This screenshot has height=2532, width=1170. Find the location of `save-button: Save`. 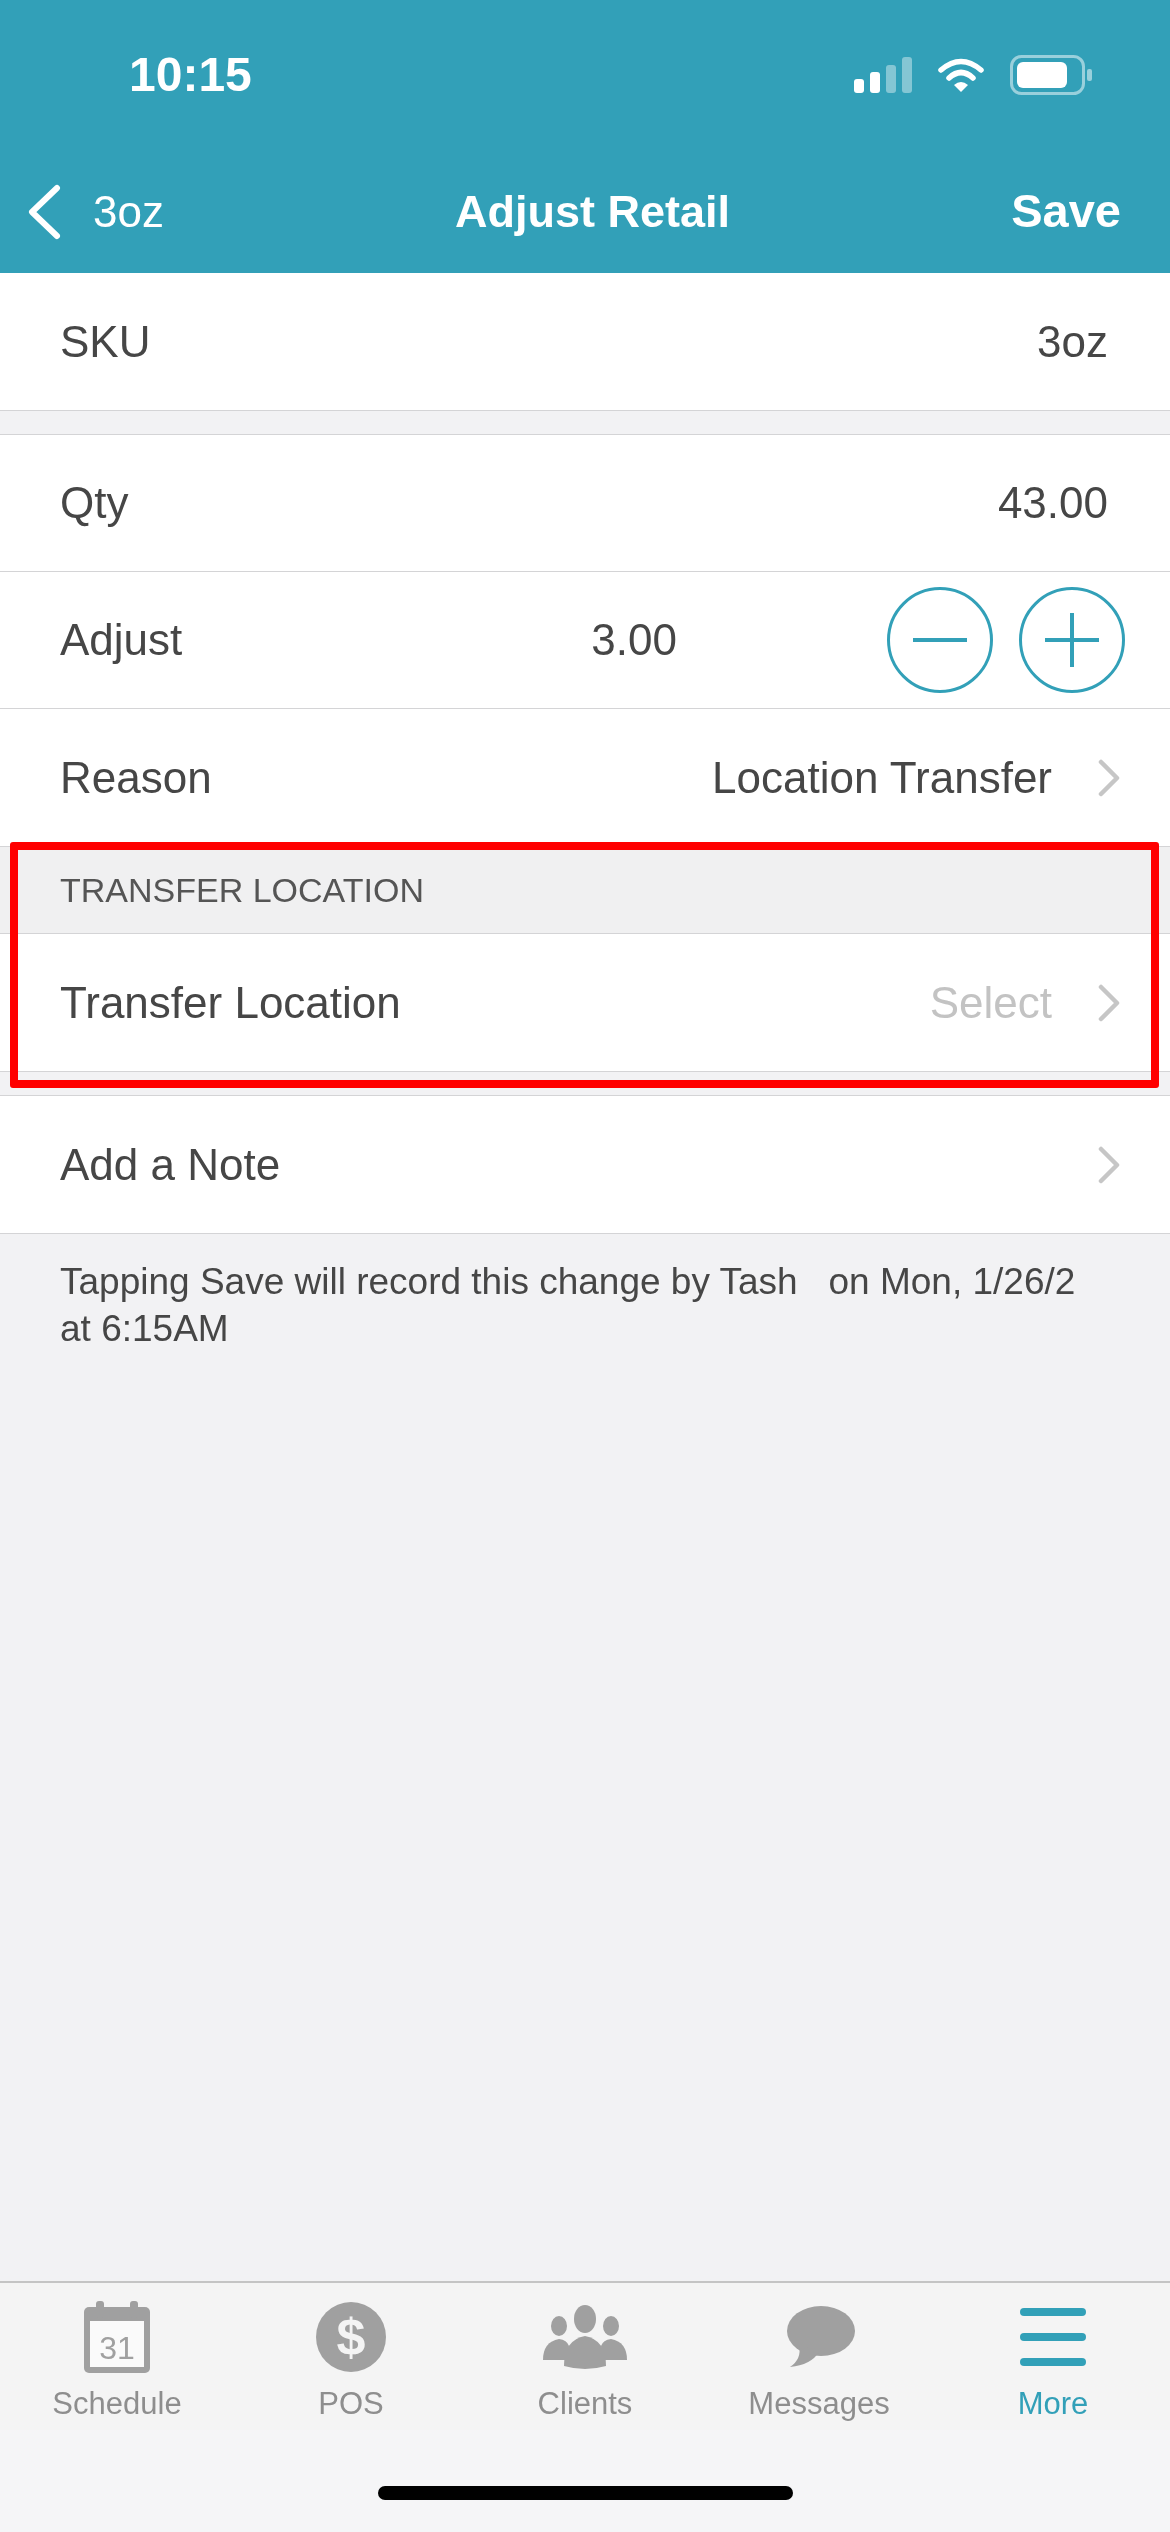

save-button: Save is located at coordinates (1066, 211).